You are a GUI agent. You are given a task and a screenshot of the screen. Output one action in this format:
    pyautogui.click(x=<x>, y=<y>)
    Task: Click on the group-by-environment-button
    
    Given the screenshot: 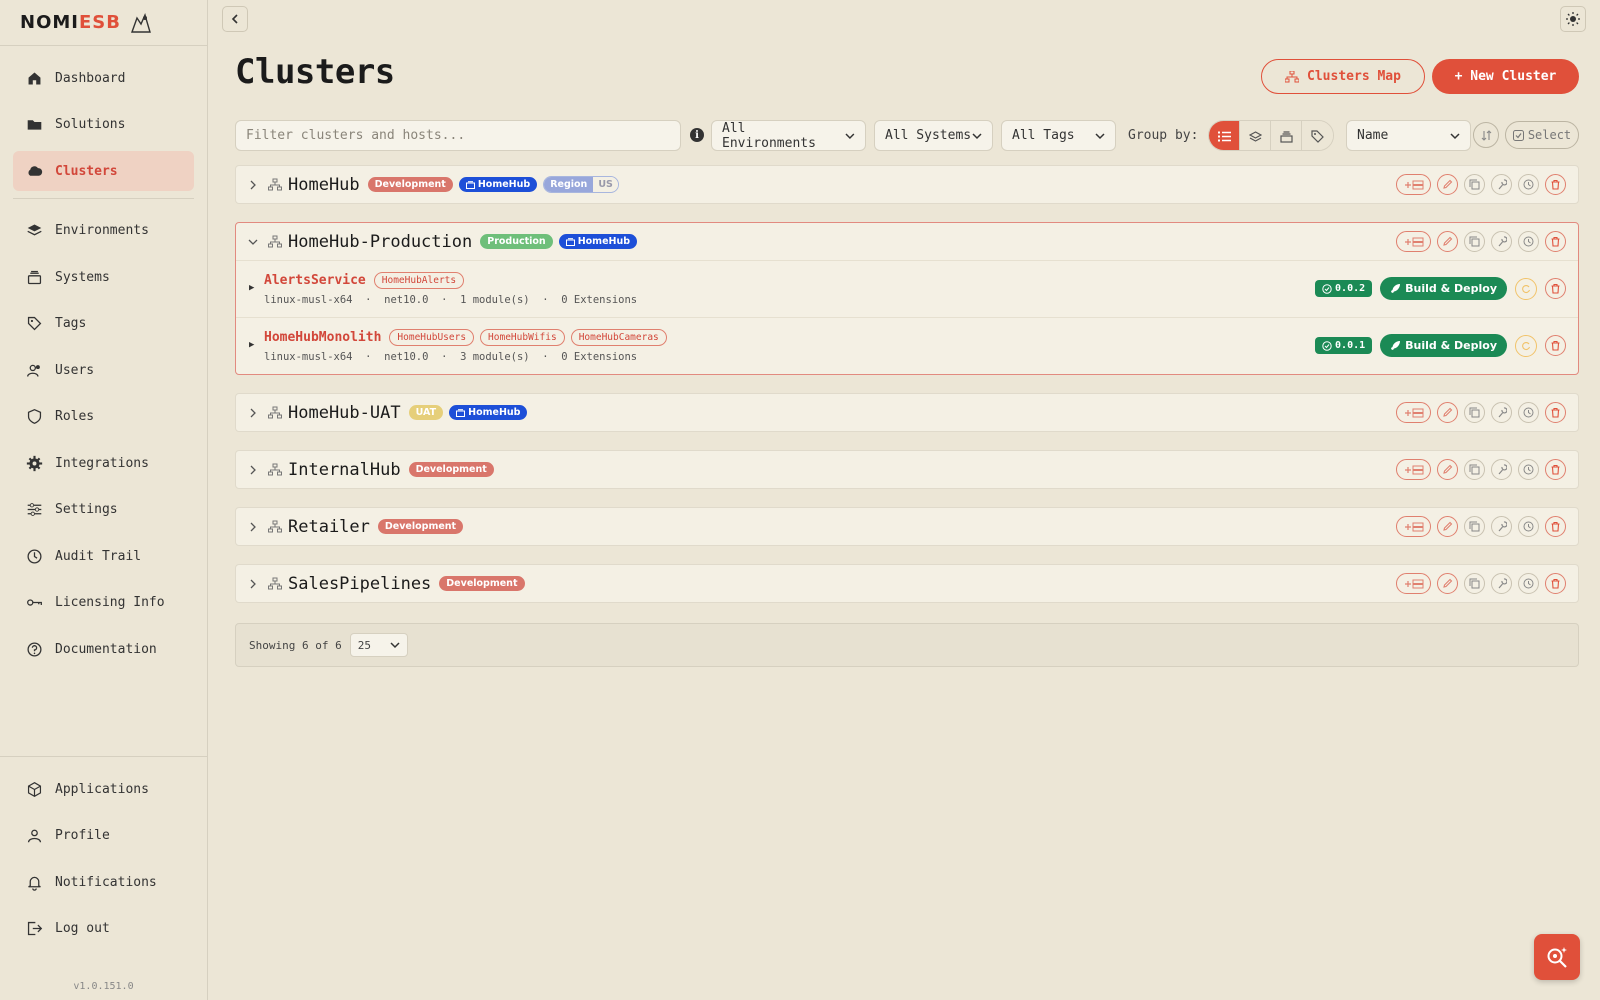 What is the action you would take?
    pyautogui.click(x=1255, y=135)
    